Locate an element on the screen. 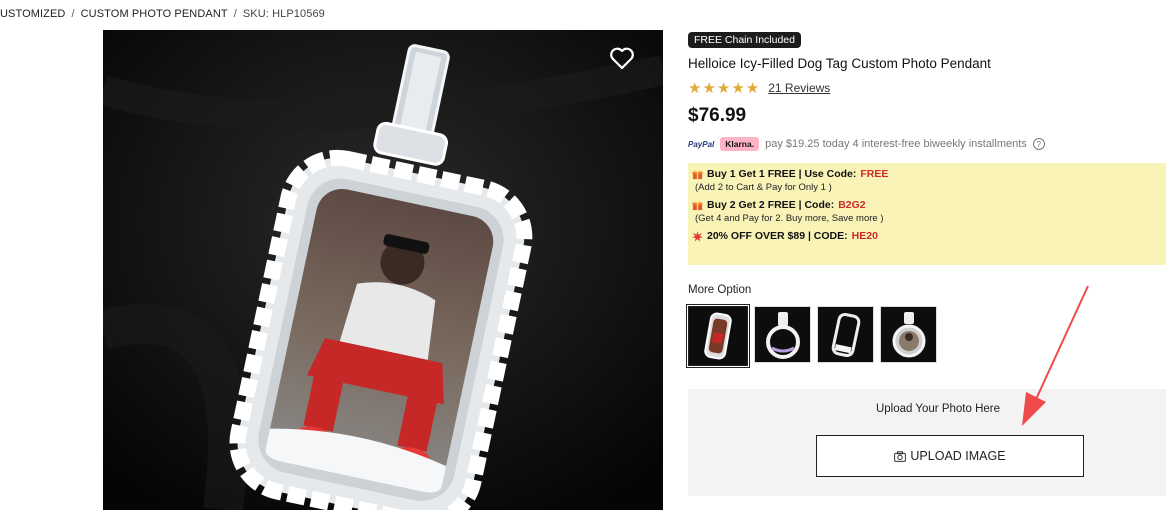 The height and width of the screenshot is (510, 1166). klarna-logo: Klarna. is located at coordinates (740, 144).